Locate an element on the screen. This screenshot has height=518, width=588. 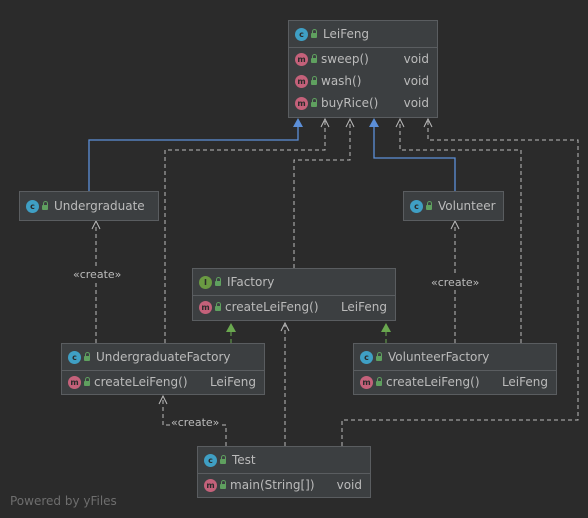
class-undergraduate-factory-header: c UndergraduateFactory is located at coordinates (163, 357).